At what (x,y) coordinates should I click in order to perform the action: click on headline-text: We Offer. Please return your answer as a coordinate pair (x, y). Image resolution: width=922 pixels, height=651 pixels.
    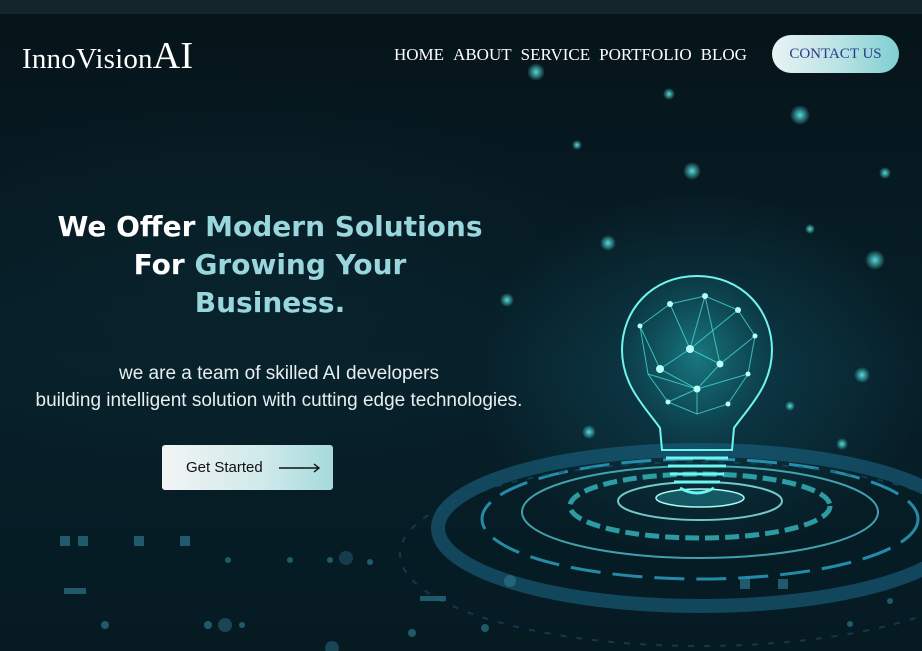
    Looking at the image, I should click on (131, 226).